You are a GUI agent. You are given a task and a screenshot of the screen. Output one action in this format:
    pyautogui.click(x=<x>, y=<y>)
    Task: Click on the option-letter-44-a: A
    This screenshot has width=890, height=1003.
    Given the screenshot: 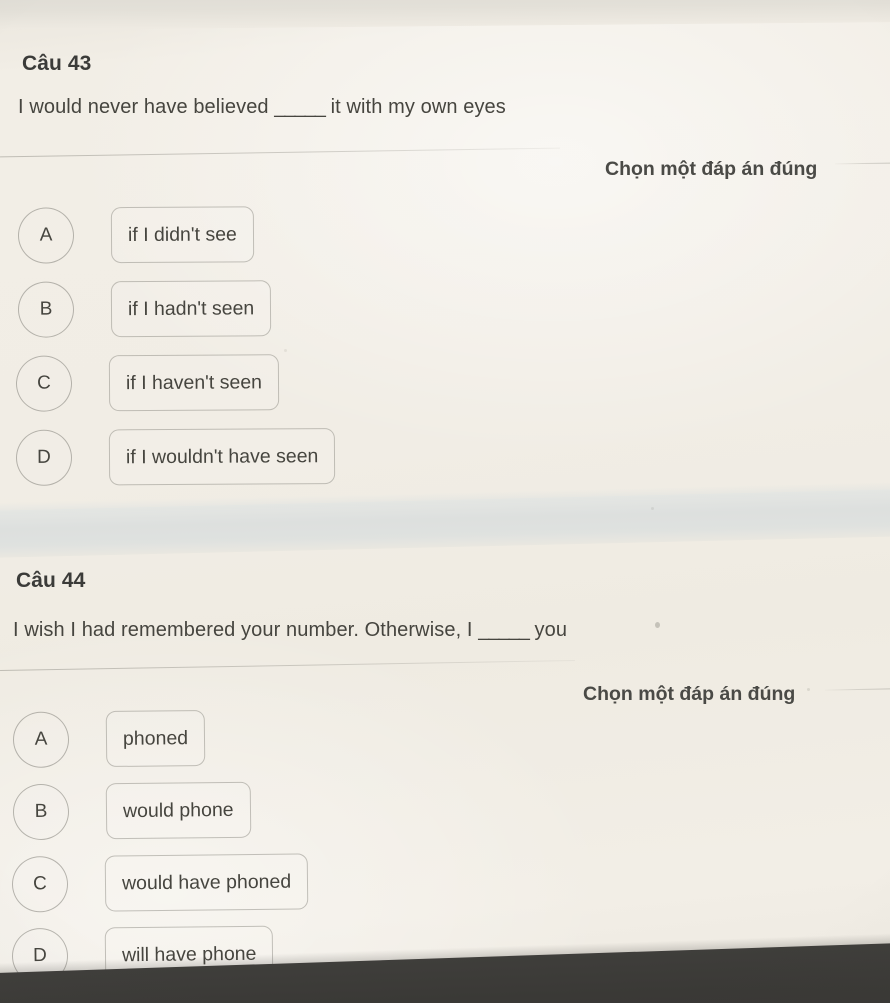 What is the action you would take?
    pyautogui.click(x=41, y=740)
    